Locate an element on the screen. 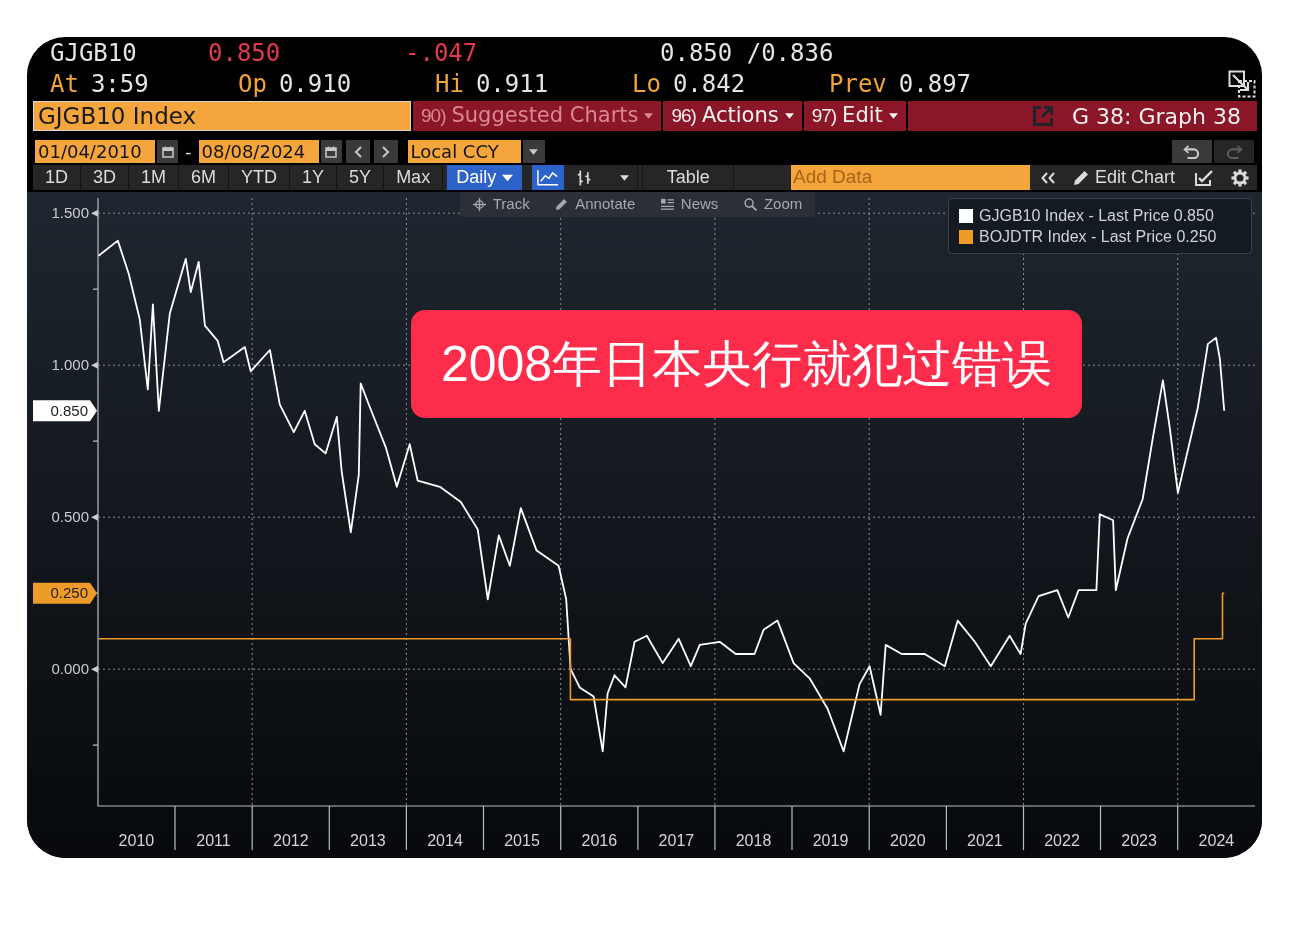  x-axis-label: 2022 is located at coordinates (1062, 840).